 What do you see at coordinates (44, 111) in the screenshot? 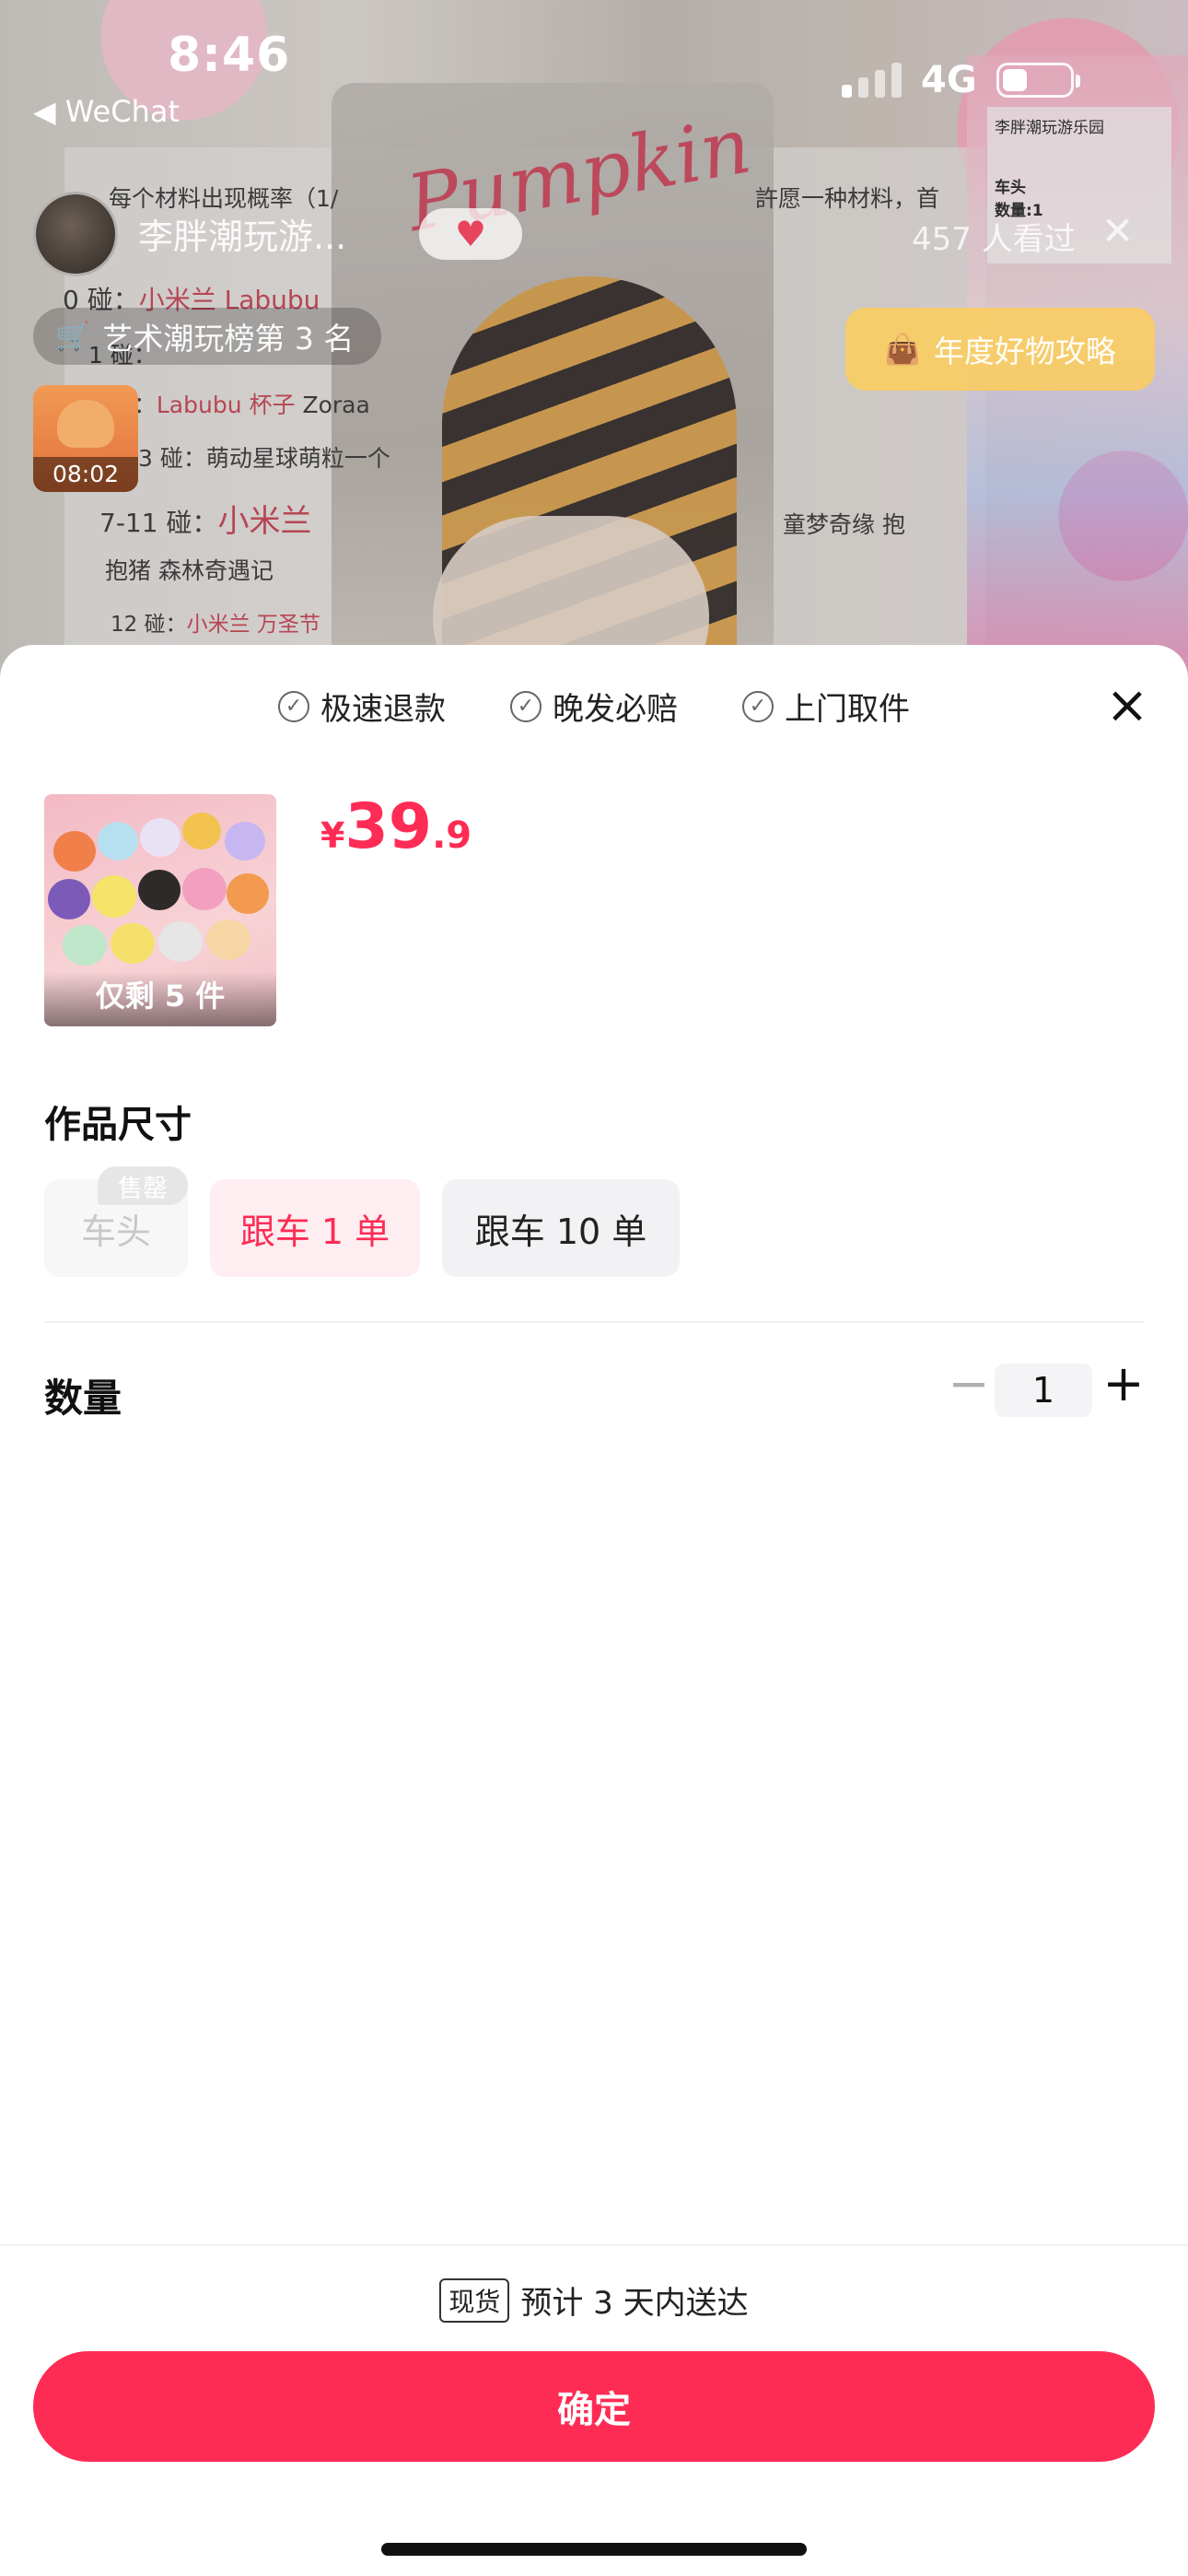
I see `back-arrow-icon: ◀` at bounding box center [44, 111].